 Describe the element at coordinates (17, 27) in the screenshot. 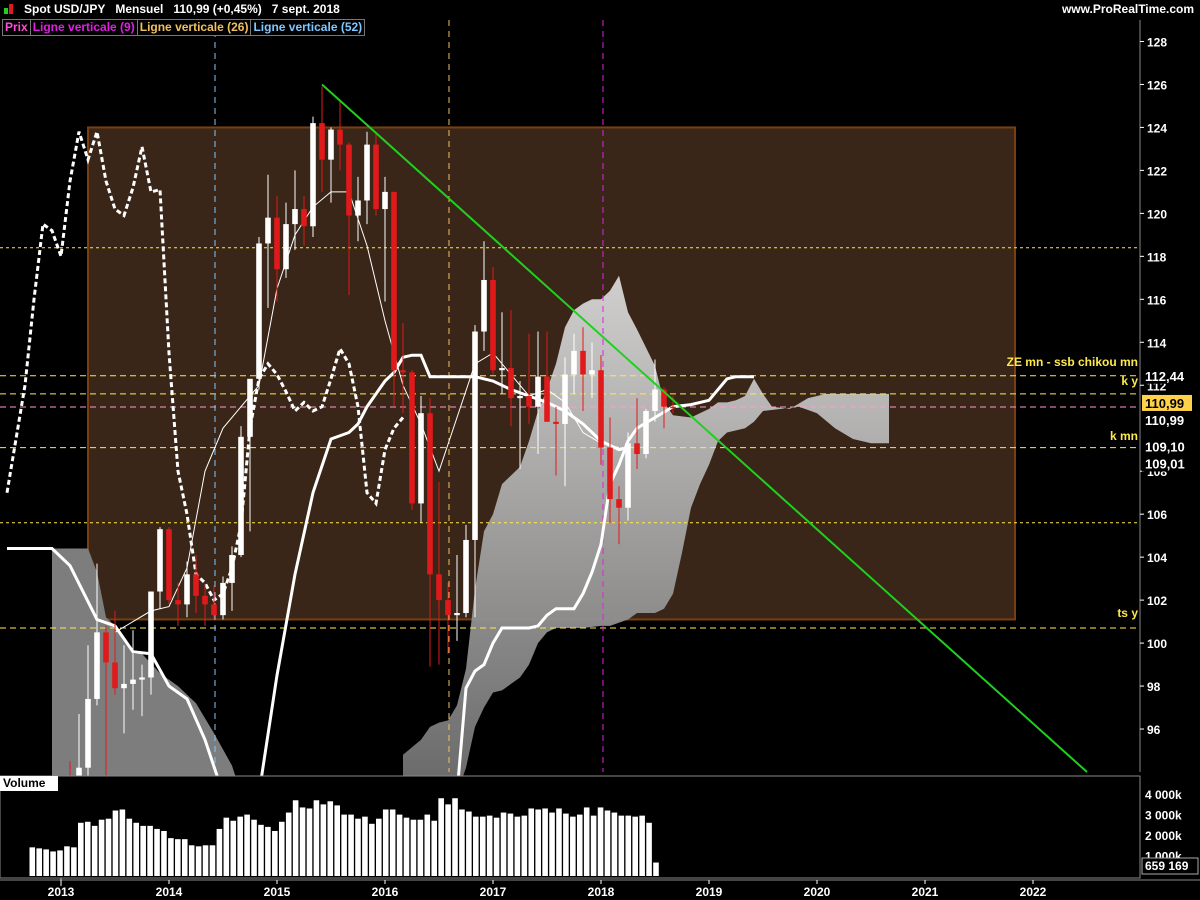

I see `legend-item-price: Prix` at that location.